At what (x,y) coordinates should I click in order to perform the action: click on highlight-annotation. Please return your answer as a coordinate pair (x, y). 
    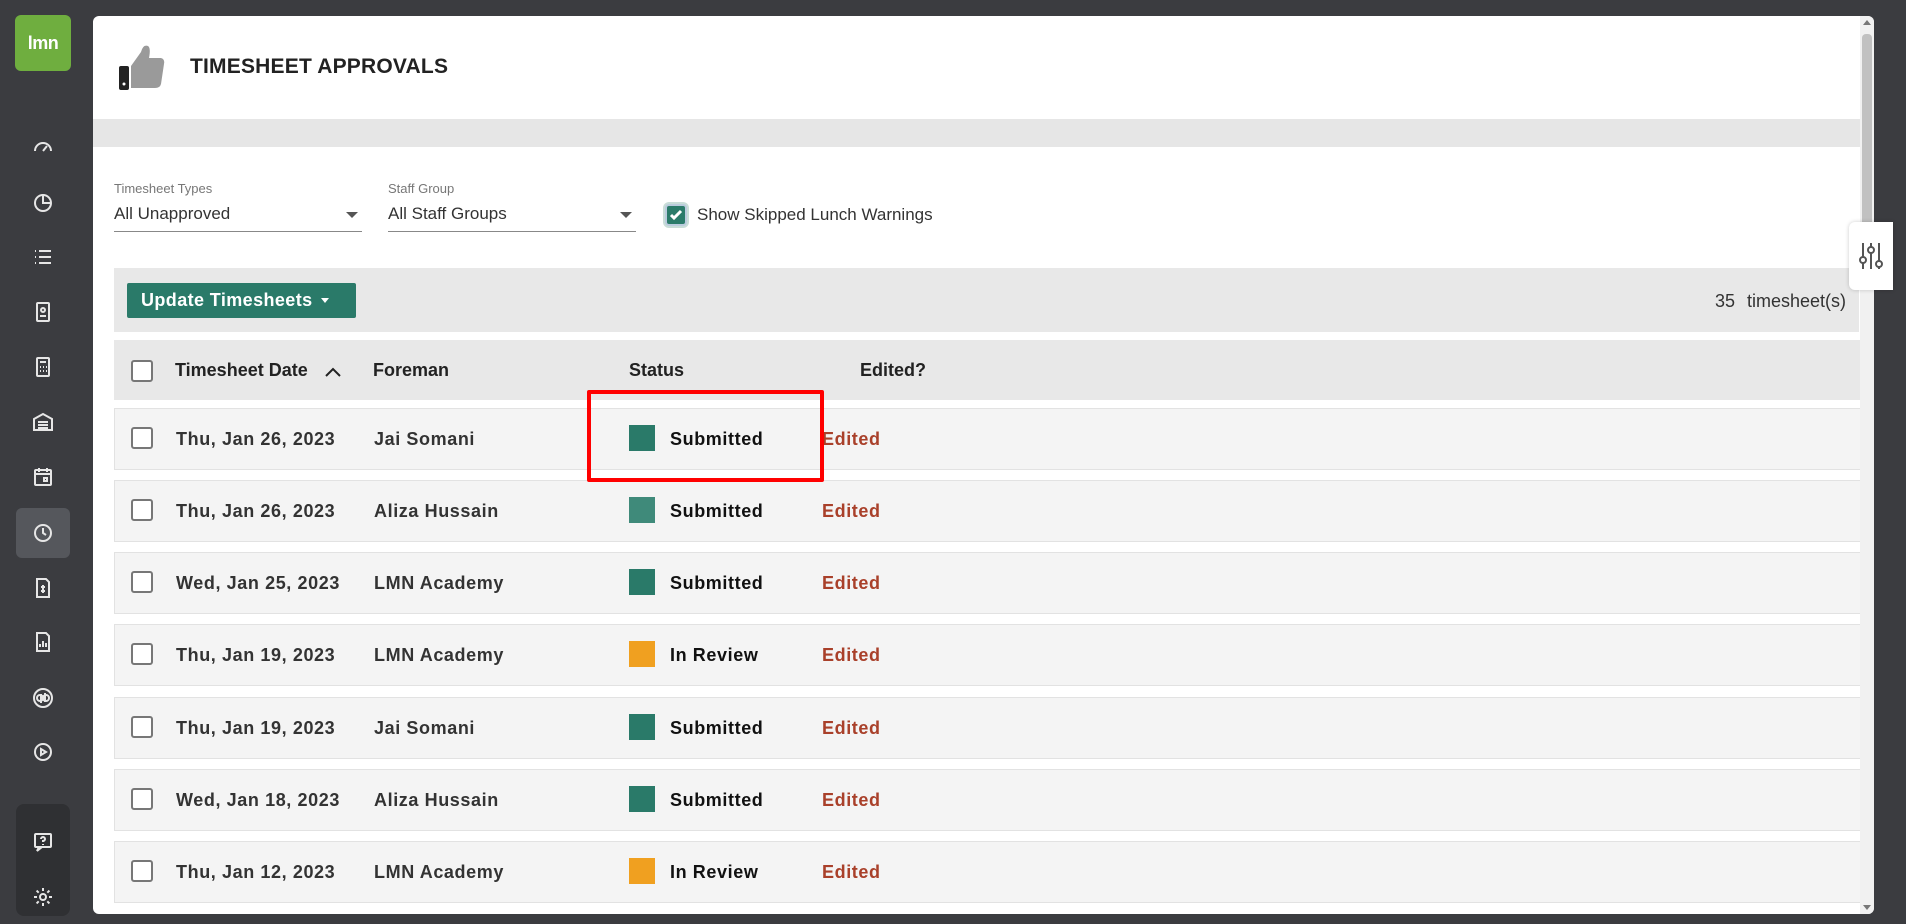
    Looking at the image, I should click on (705, 436).